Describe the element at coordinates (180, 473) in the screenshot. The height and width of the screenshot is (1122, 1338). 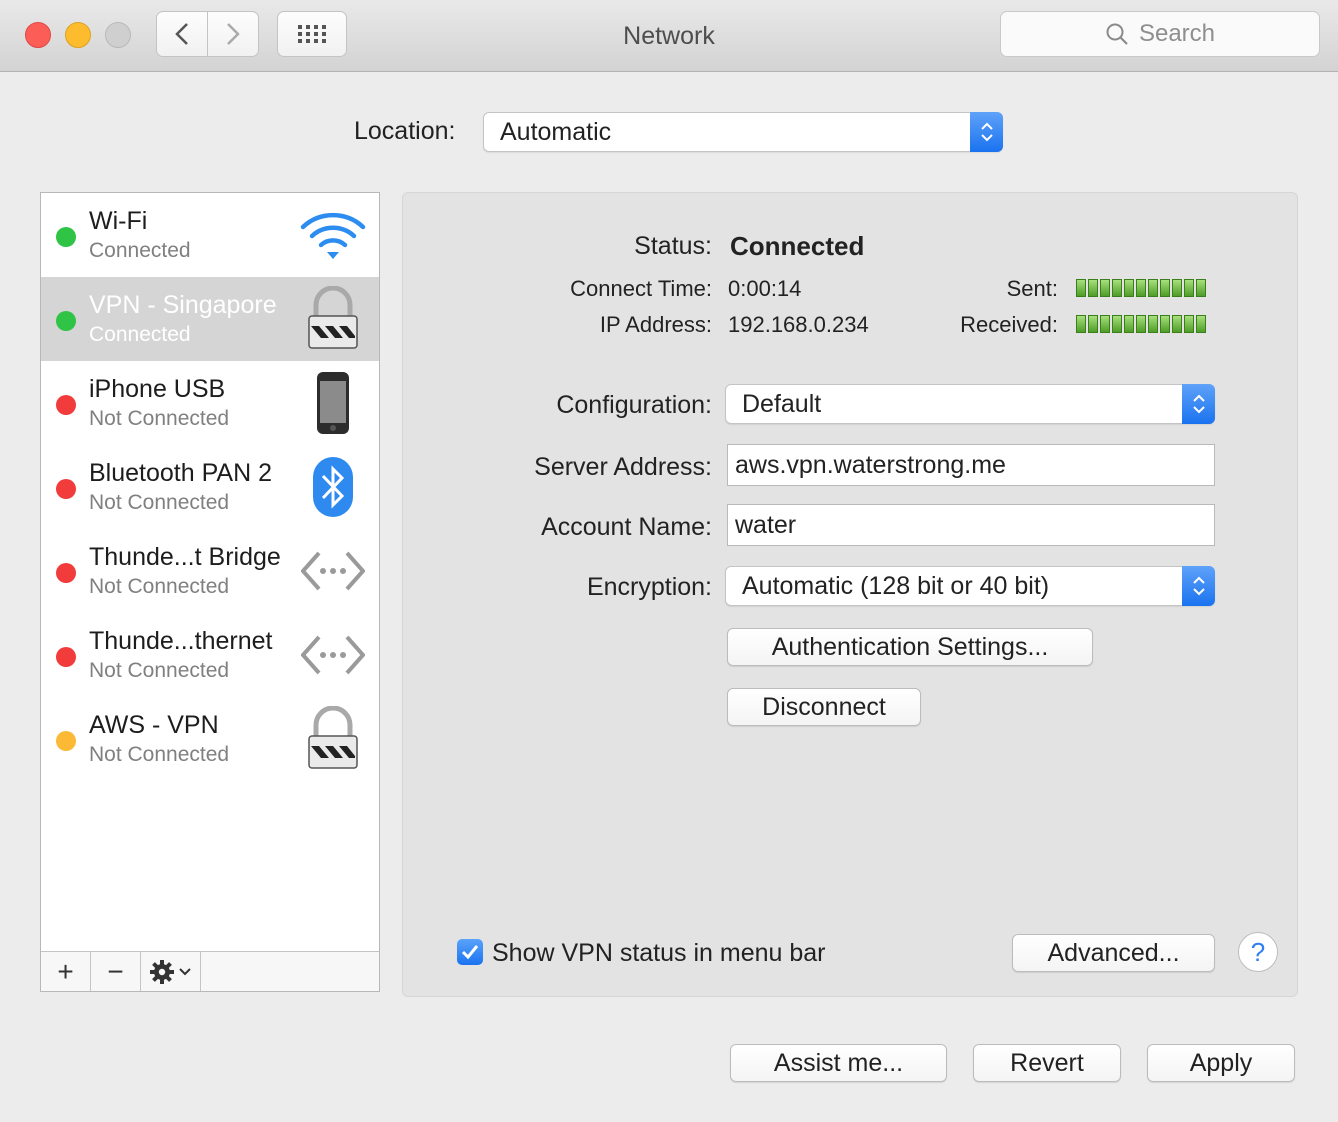
I see `service-name: Bluetooth PAN 2` at that location.